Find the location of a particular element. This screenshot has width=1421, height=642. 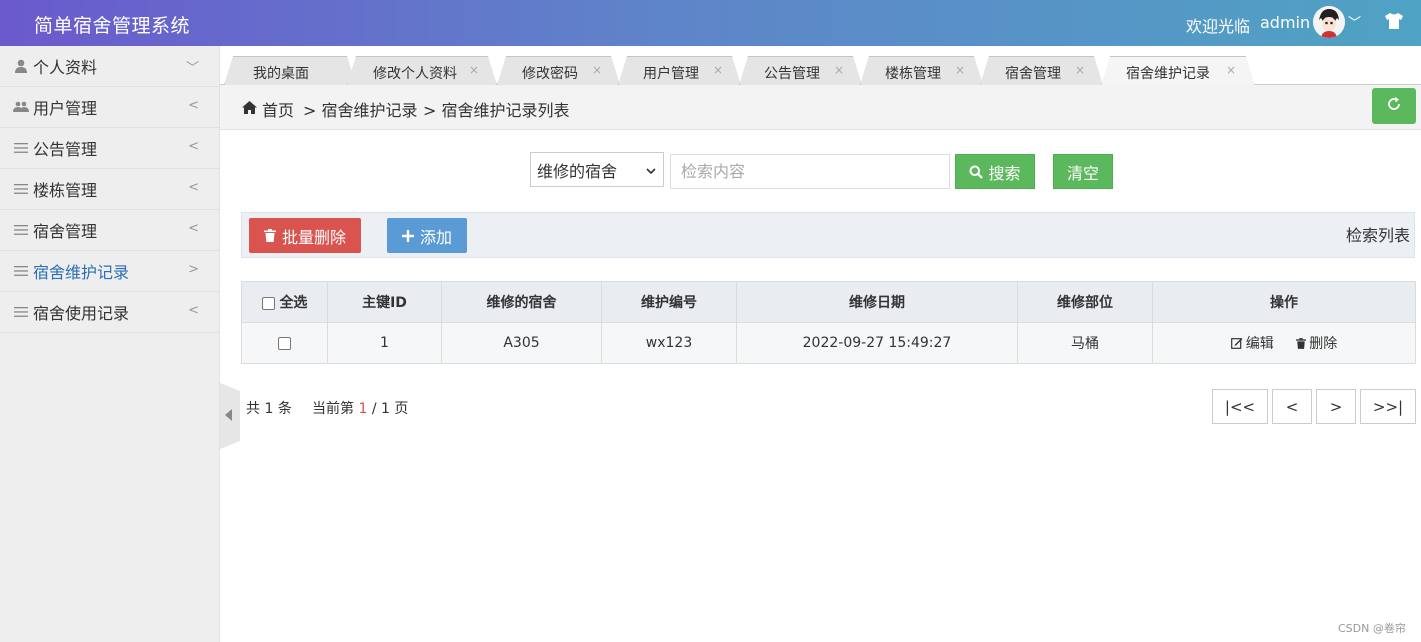

top-header: 简单宿舍管理系统 欢迎光临 admin ﹀ is located at coordinates (710, 23).